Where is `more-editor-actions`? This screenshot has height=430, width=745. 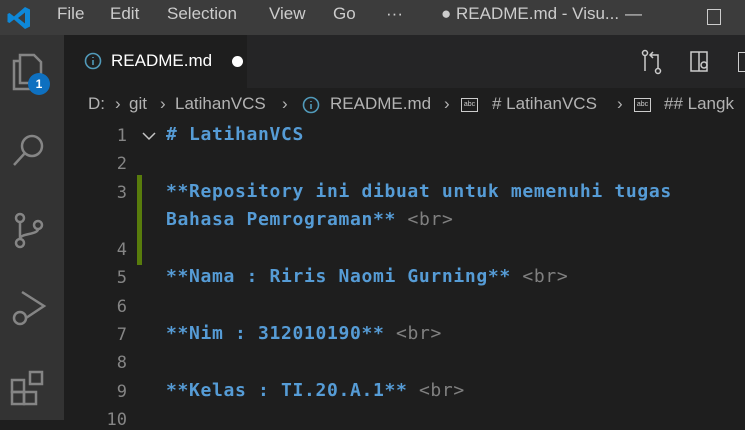
more-editor-actions is located at coordinates (741, 62).